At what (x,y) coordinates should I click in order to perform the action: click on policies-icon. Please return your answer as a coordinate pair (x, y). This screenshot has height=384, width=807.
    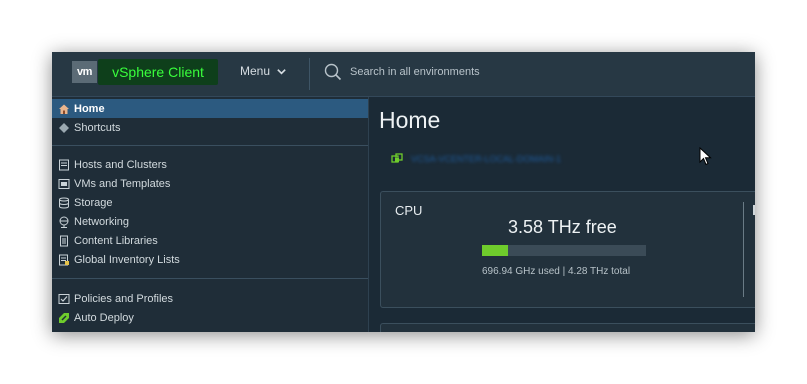
    Looking at the image, I should click on (63, 298).